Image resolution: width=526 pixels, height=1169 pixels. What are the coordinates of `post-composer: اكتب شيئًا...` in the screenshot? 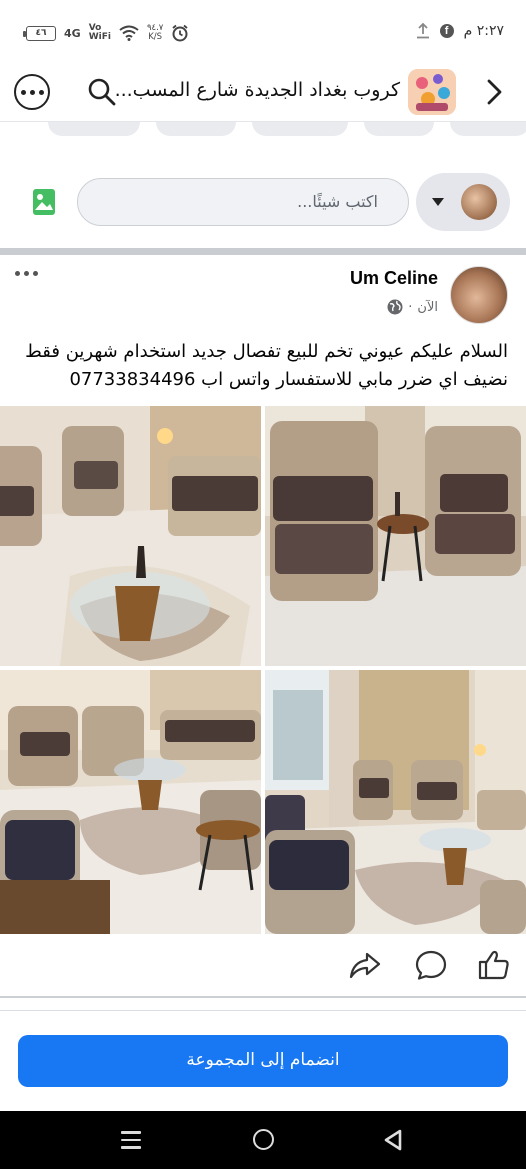 It's located at (263, 202).